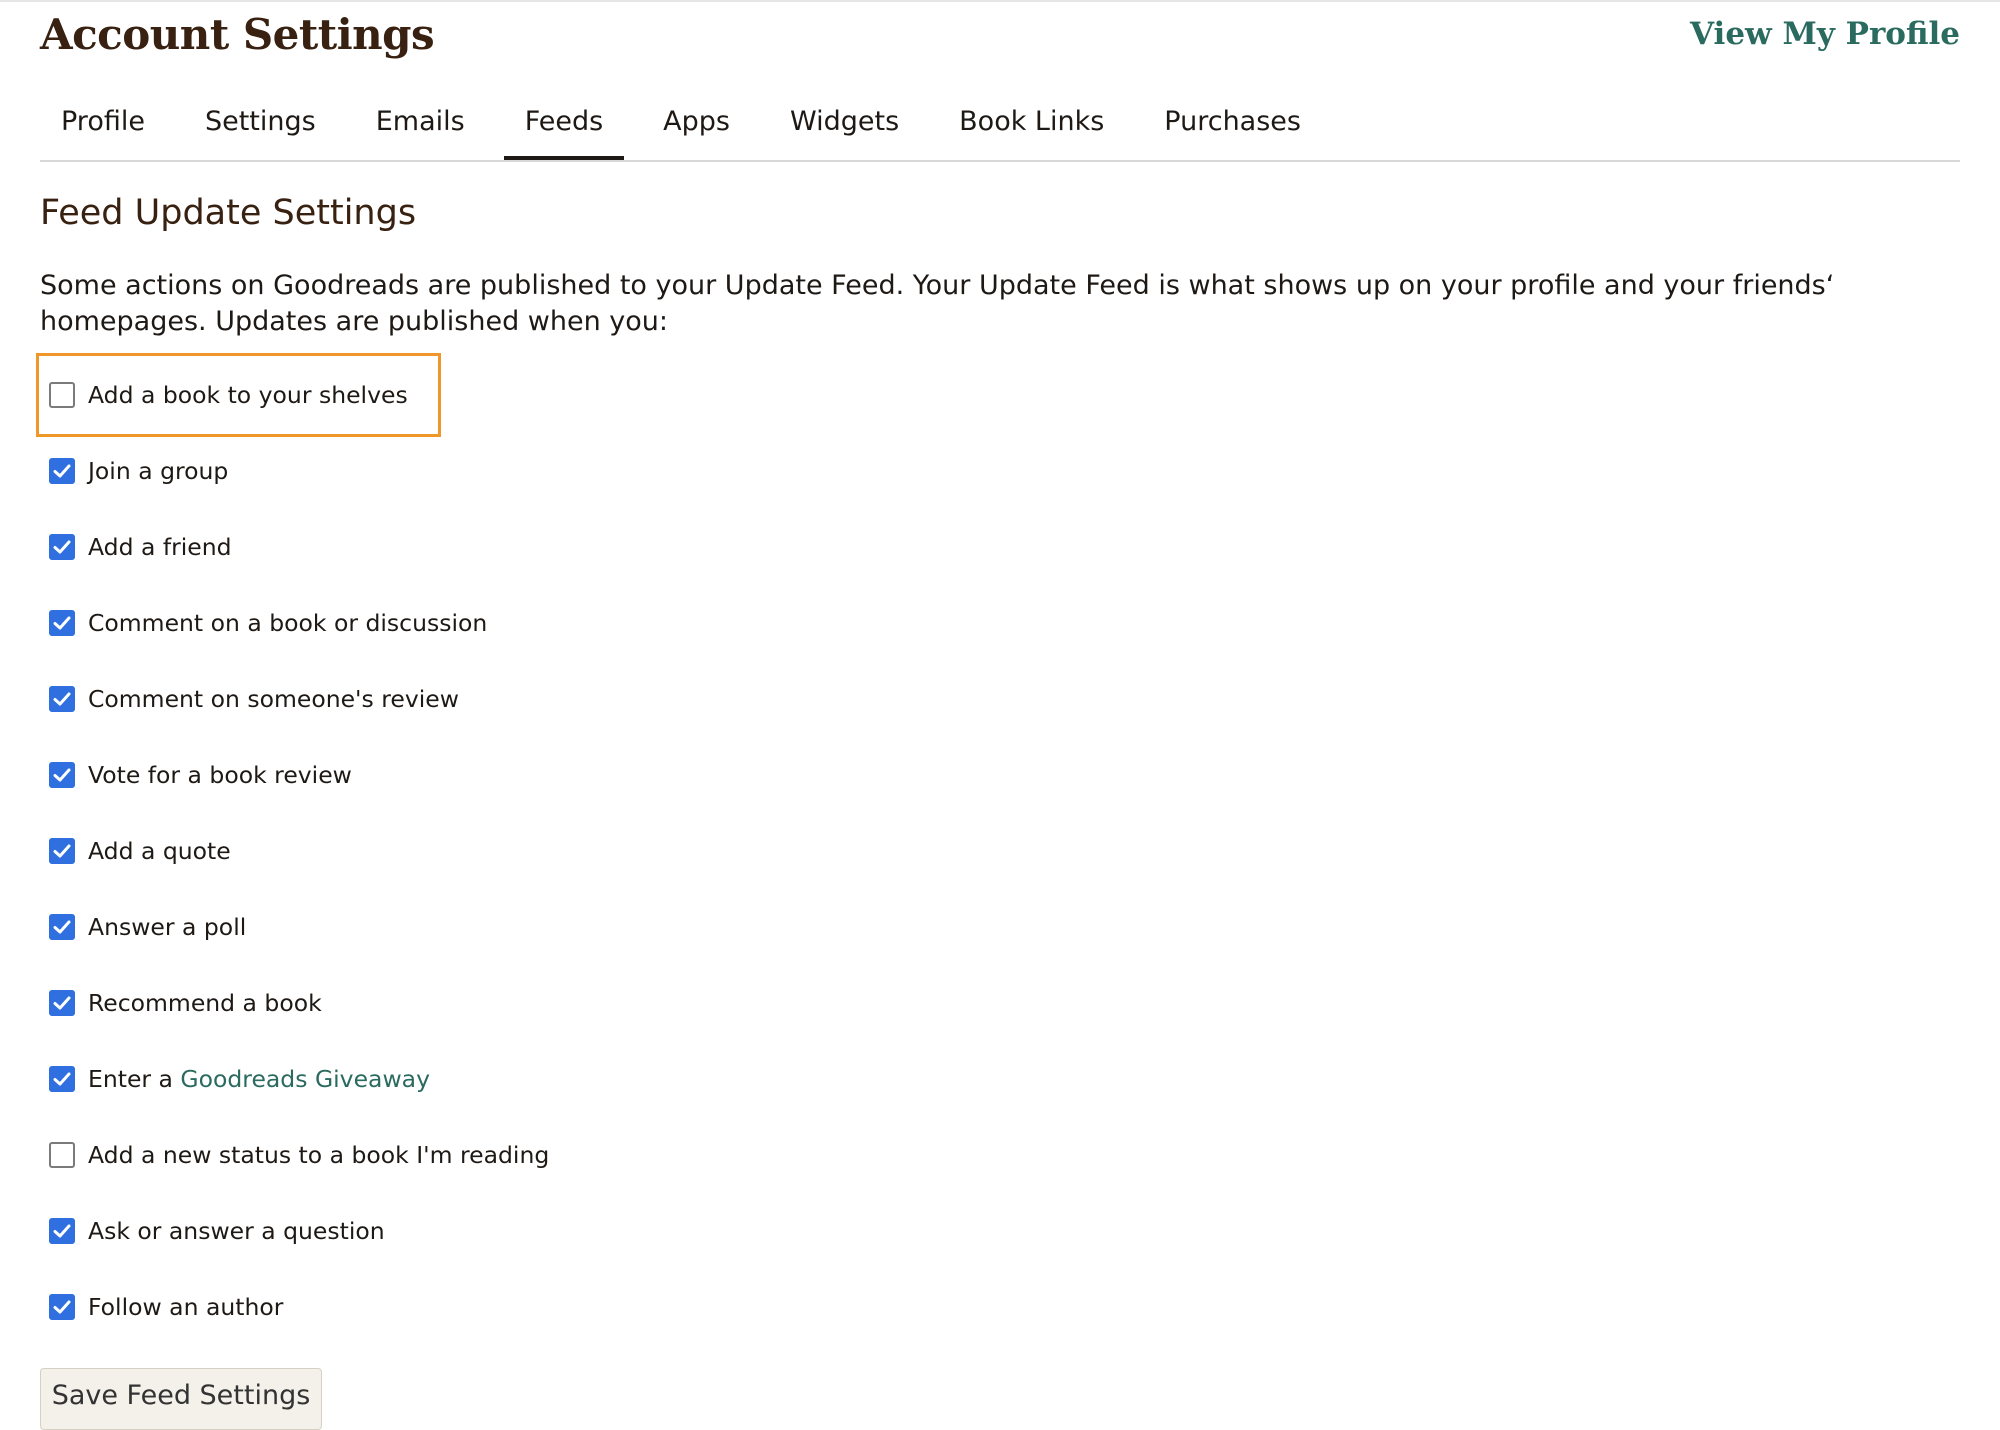 The width and height of the screenshot is (2000, 1430). What do you see at coordinates (181, 1399) in the screenshot?
I see `save-feed-settings-button: Save Feed Settings` at bounding box center [181, 1399].